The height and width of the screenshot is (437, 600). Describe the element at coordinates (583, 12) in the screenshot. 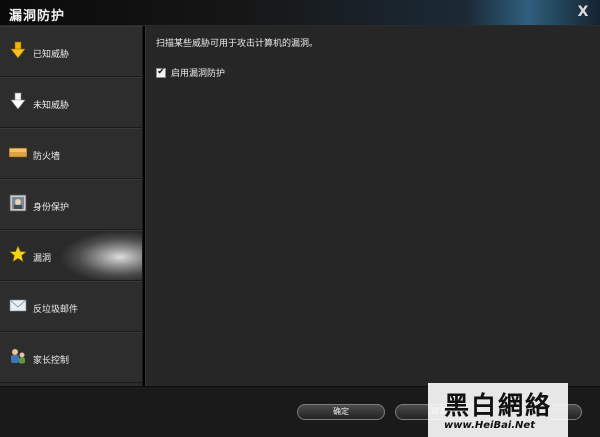

I see `close-icon: X` at that location.